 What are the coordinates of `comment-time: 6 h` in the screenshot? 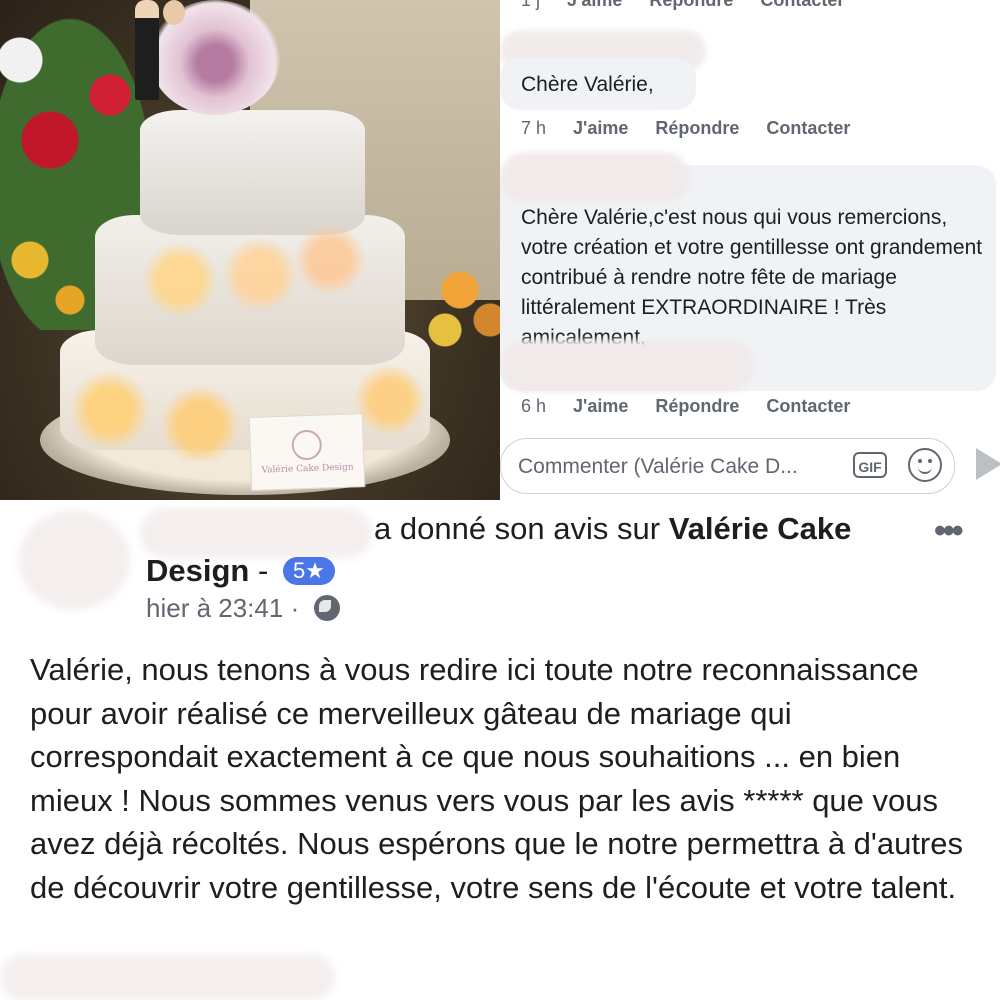 It's located at (534, 406).